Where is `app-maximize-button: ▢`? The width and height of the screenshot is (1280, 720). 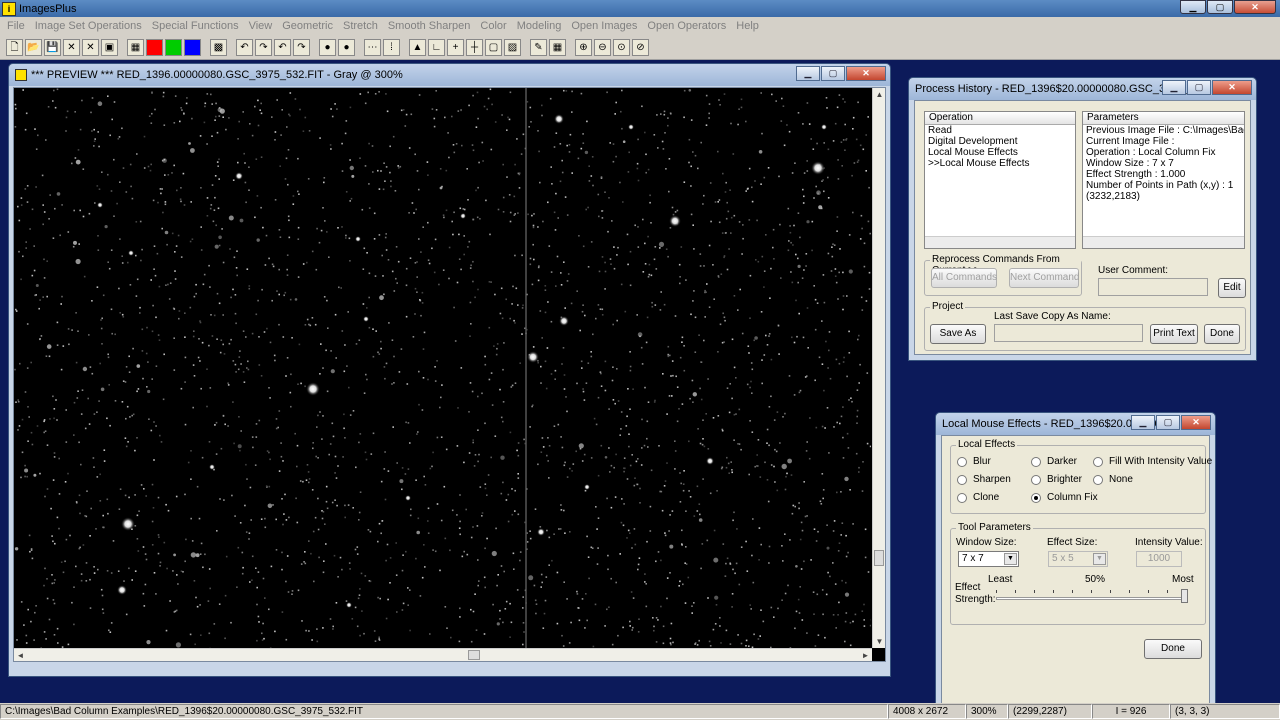 app-maximize-button: ▢ is located at coordinates (1220, 7).